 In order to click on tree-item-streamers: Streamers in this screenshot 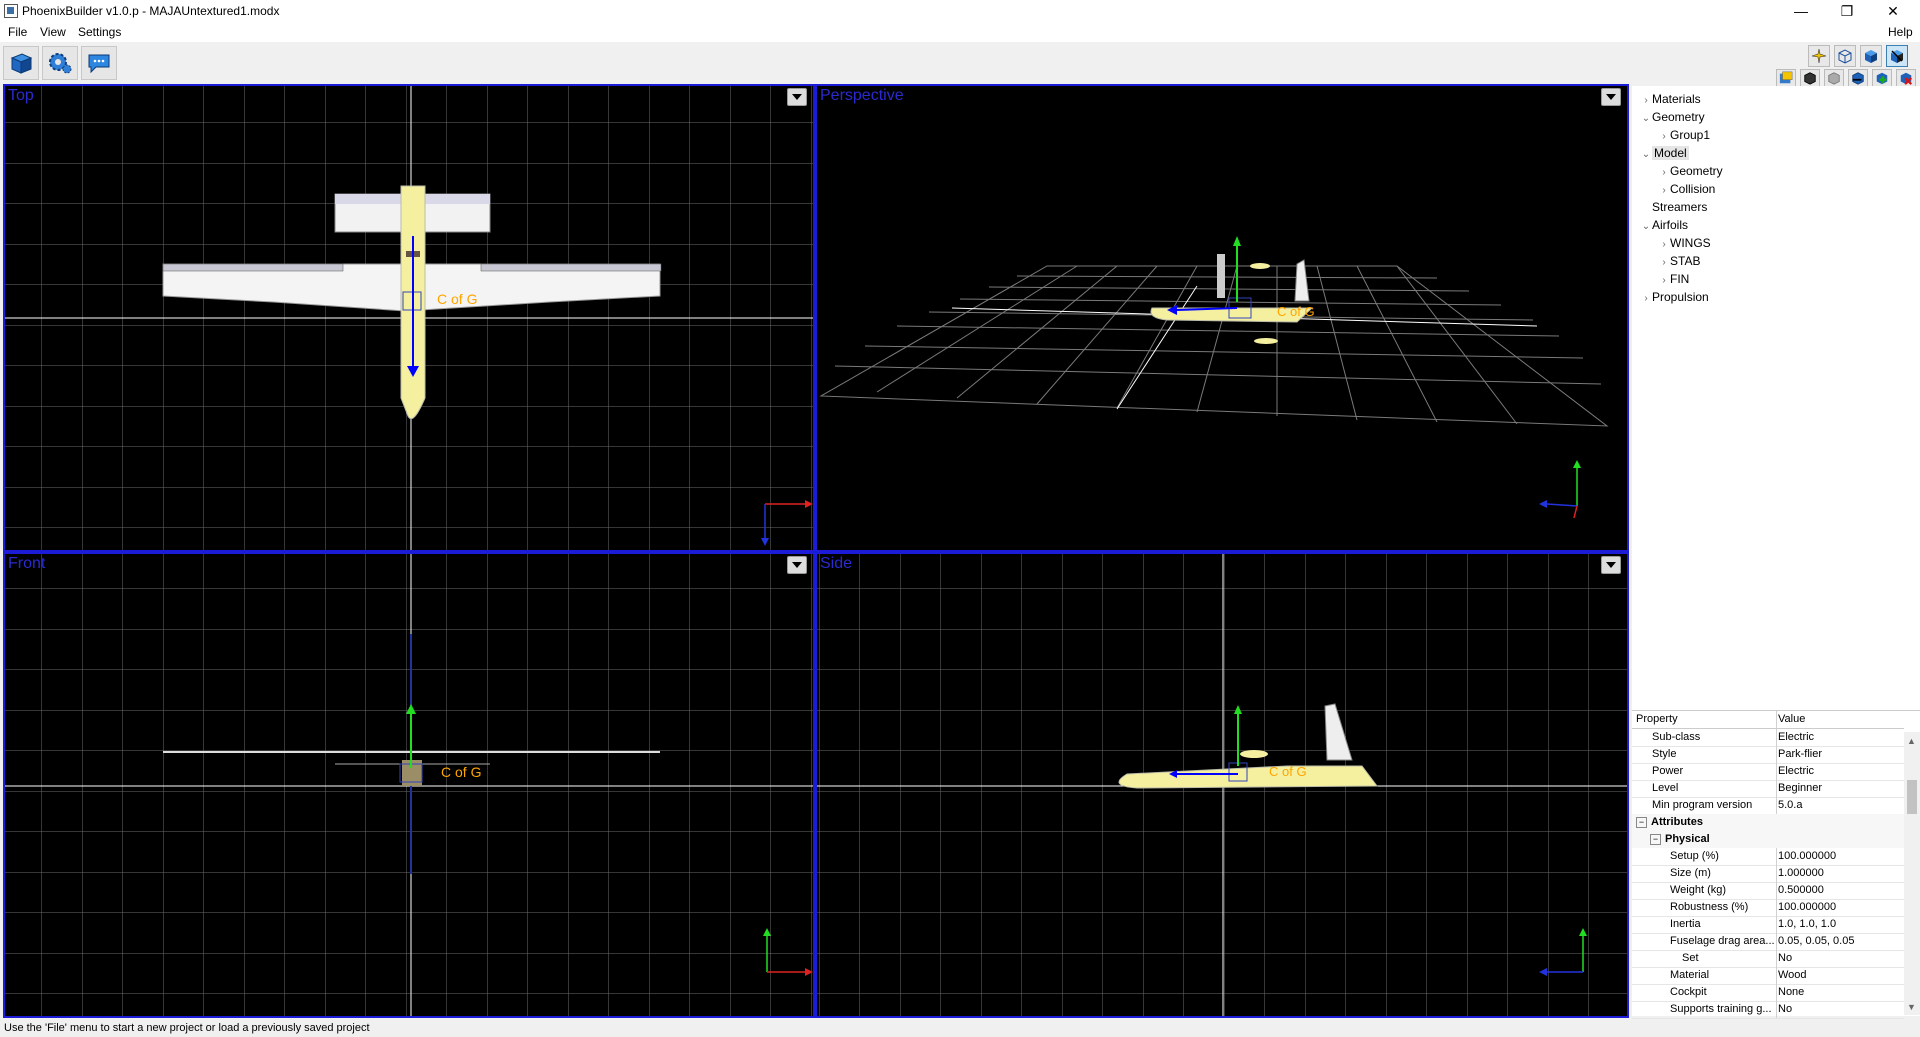, I will do `click(1673, 207)`.